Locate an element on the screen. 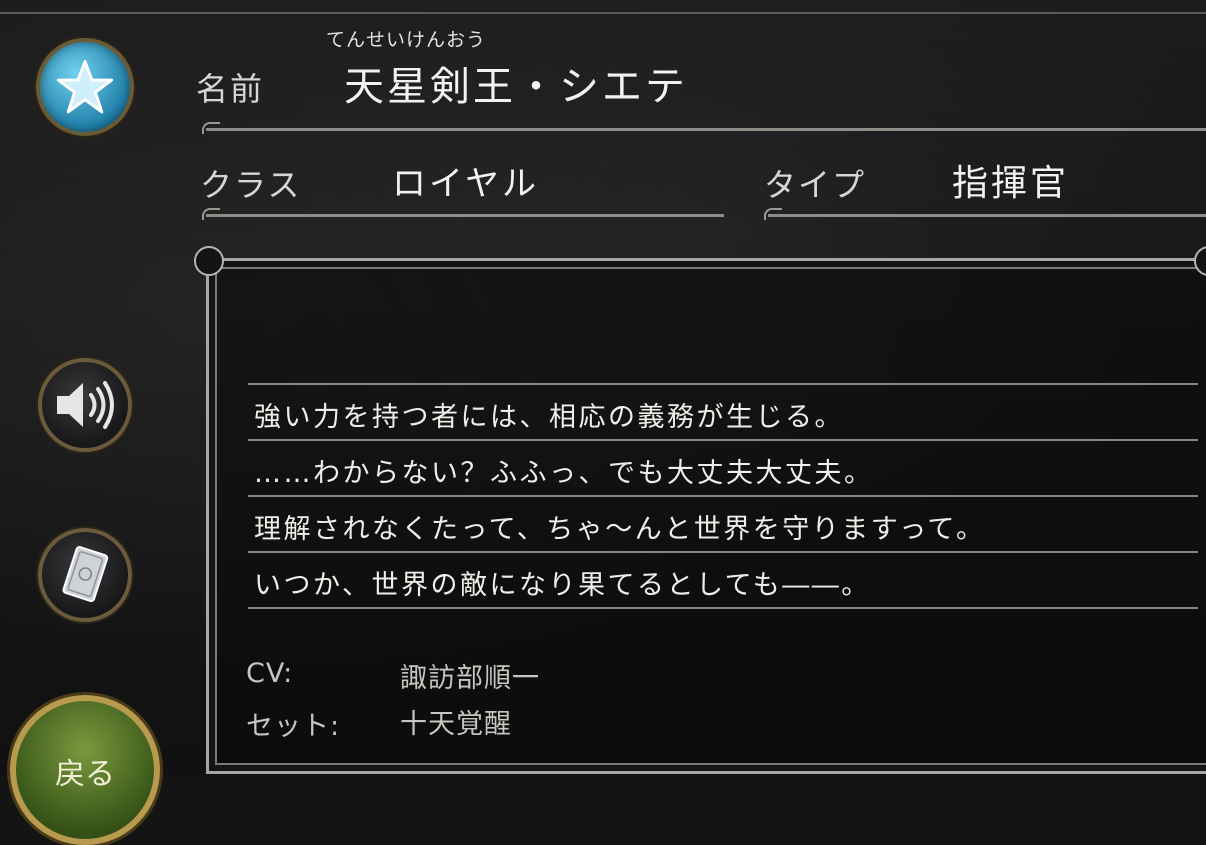 Image resolution: width=1206 pixels, height=845 pixels. name-ruby: てんせいけんおう is located at coordinates (406, 40).